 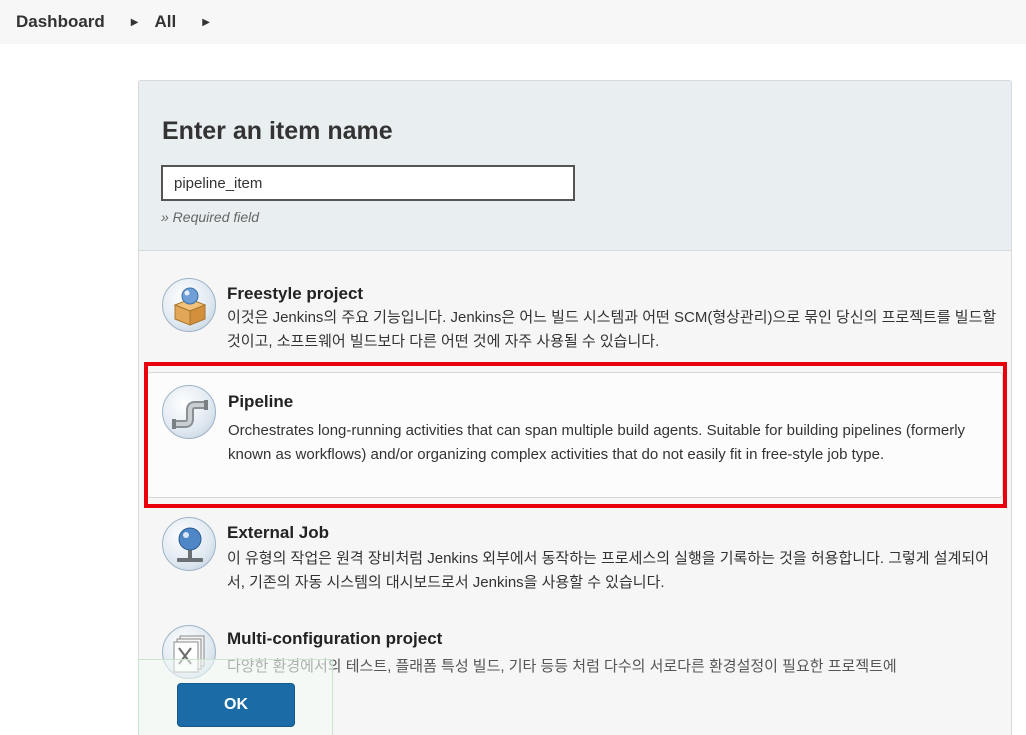 What do you see at coordinates (278, 532) in the screenshot?
I see `item-type-title: External Job` at bounding box center [278, 532].